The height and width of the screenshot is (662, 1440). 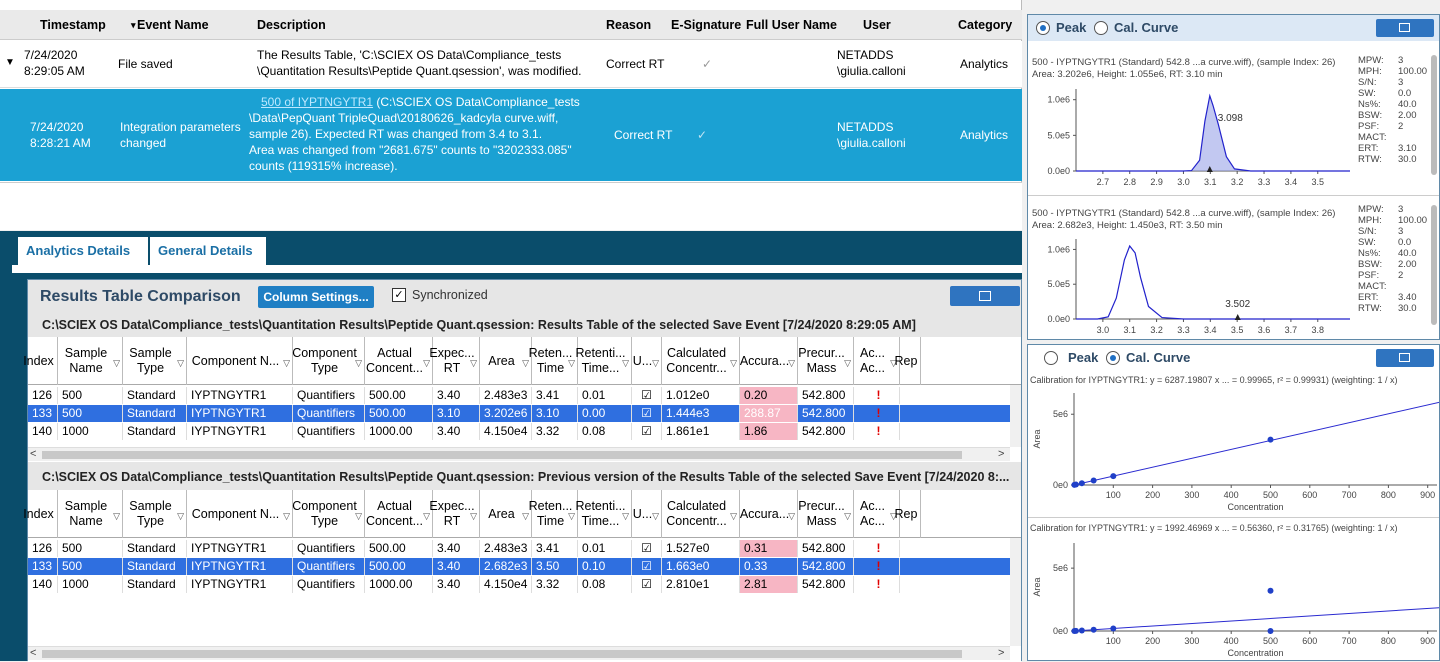 What do you see at coordinates (317, 102) in the screenshot?
I see `component-link: 500 of IYPTNGYTR1` at bounding box center [317, 102].